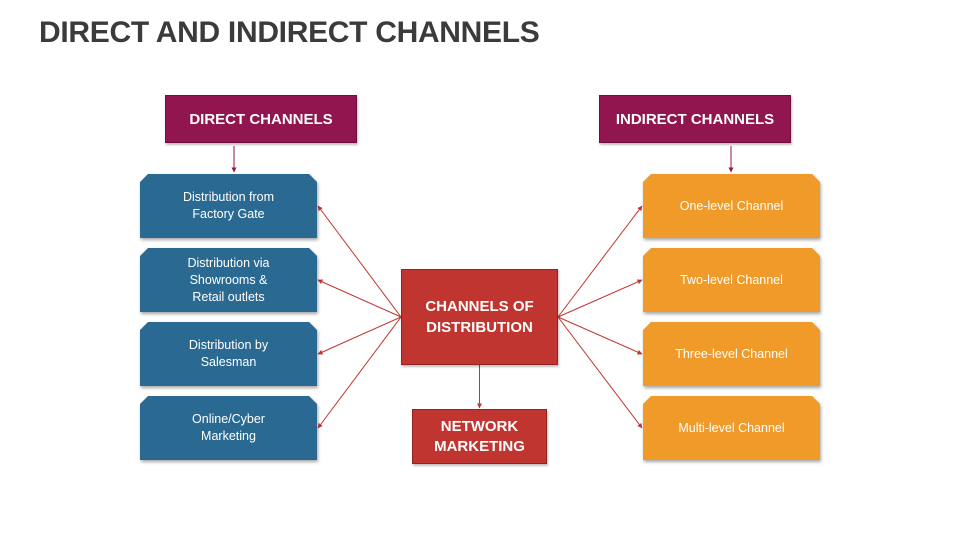 The image size is (960, 540). I want to click on label-text: Distribution by Salesman, so click(228, 354).